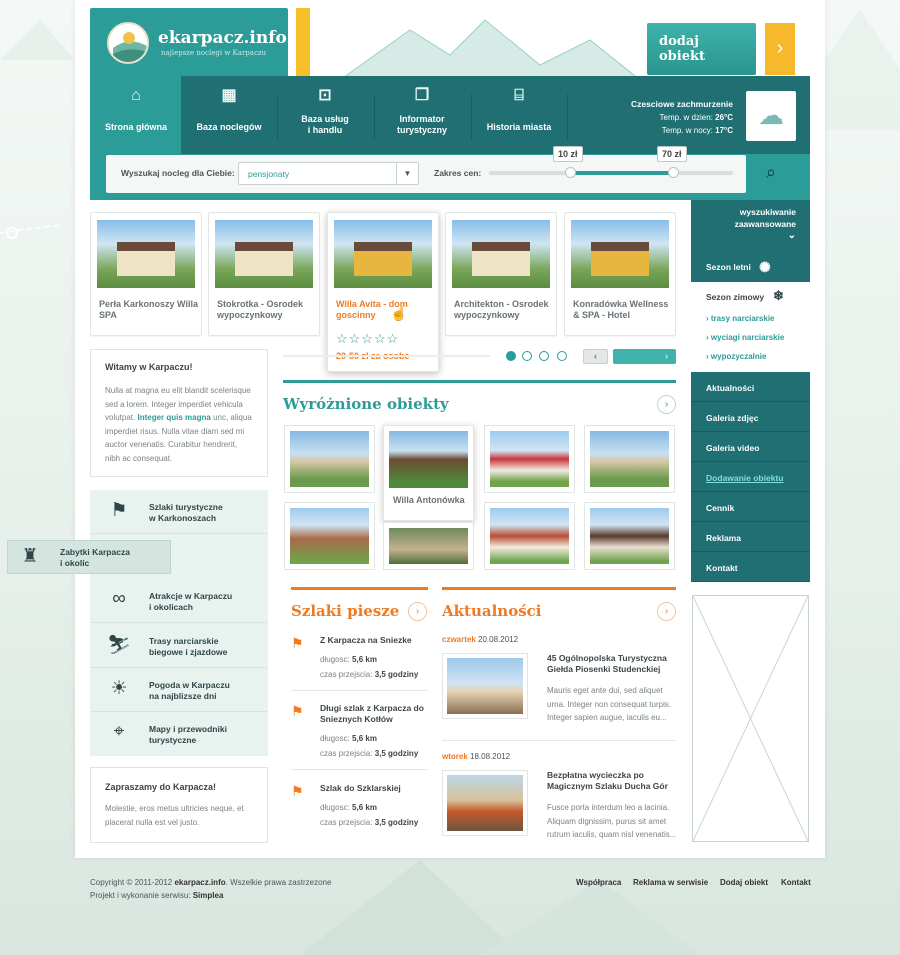 The width and height of the screenshot is (900, 955). What do you see at coordinates (750, 718) in the screenshot?
I see `ad-placeholder` at bounding box center [750, 718].